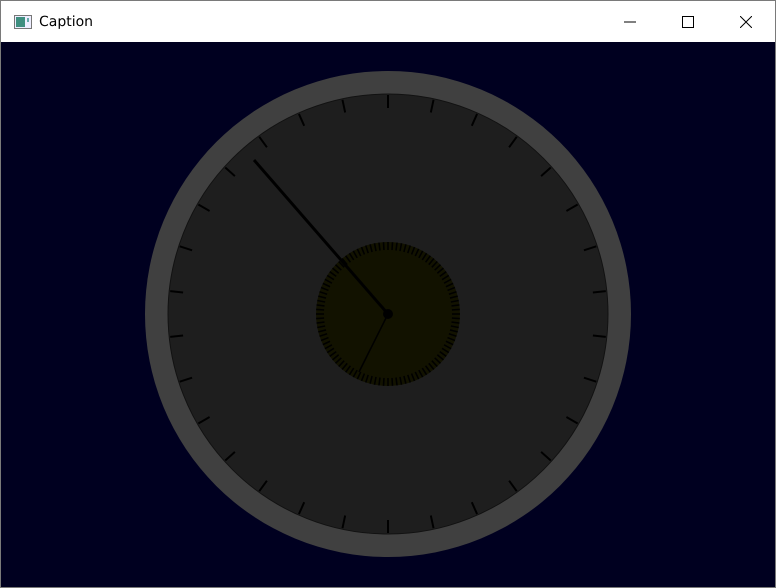 This screenshot has height=588, width=776. Describe the element at coordinates (66, 22) in the screenshot. I see `window-title: Caption` at that location.